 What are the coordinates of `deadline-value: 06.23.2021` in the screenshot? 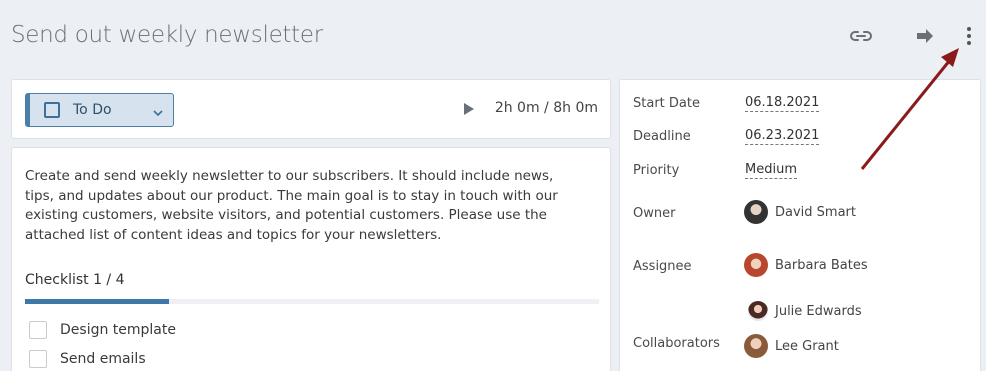 It's located at (782, 136).